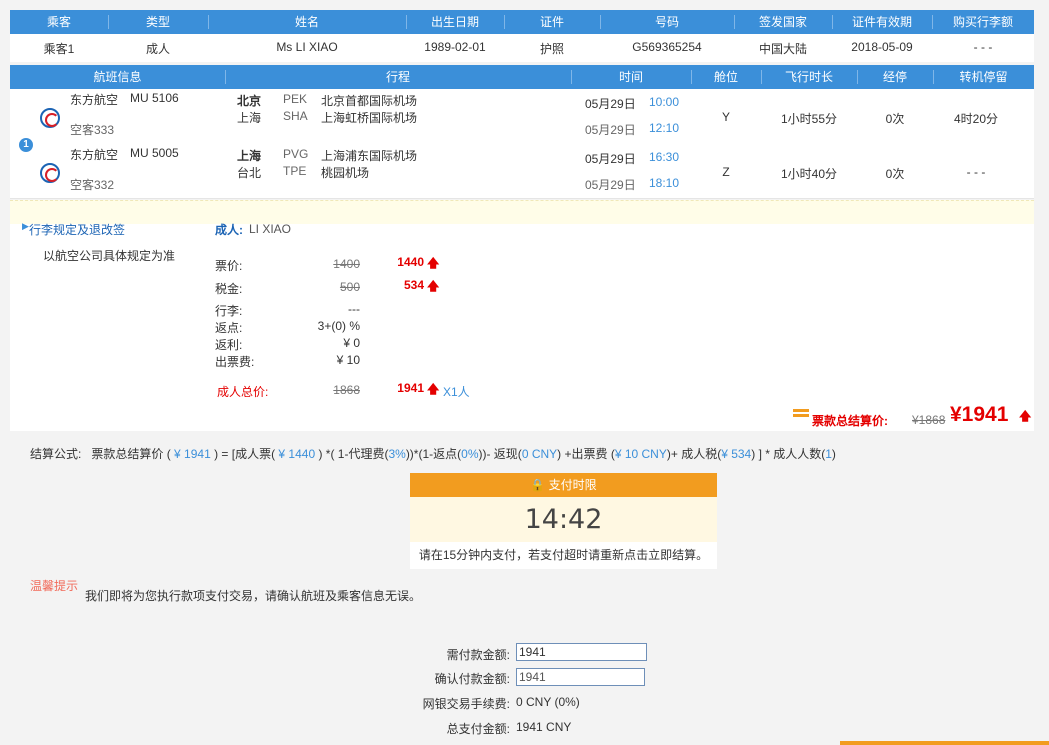 This screenshot has height=745, width=1049. I want to click on passenger-expiry: 2018-05-09, so click(882, 47).